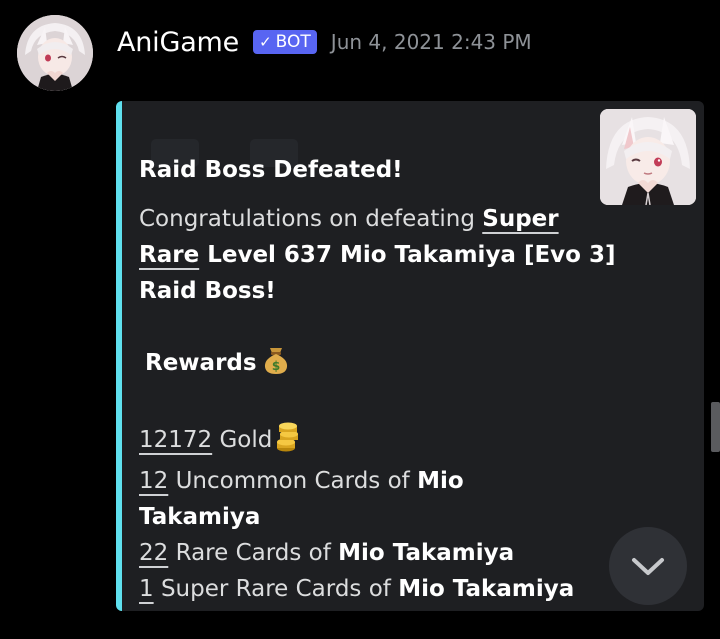  I want to click on bot-badge-label: BOT, so click(293, 42).